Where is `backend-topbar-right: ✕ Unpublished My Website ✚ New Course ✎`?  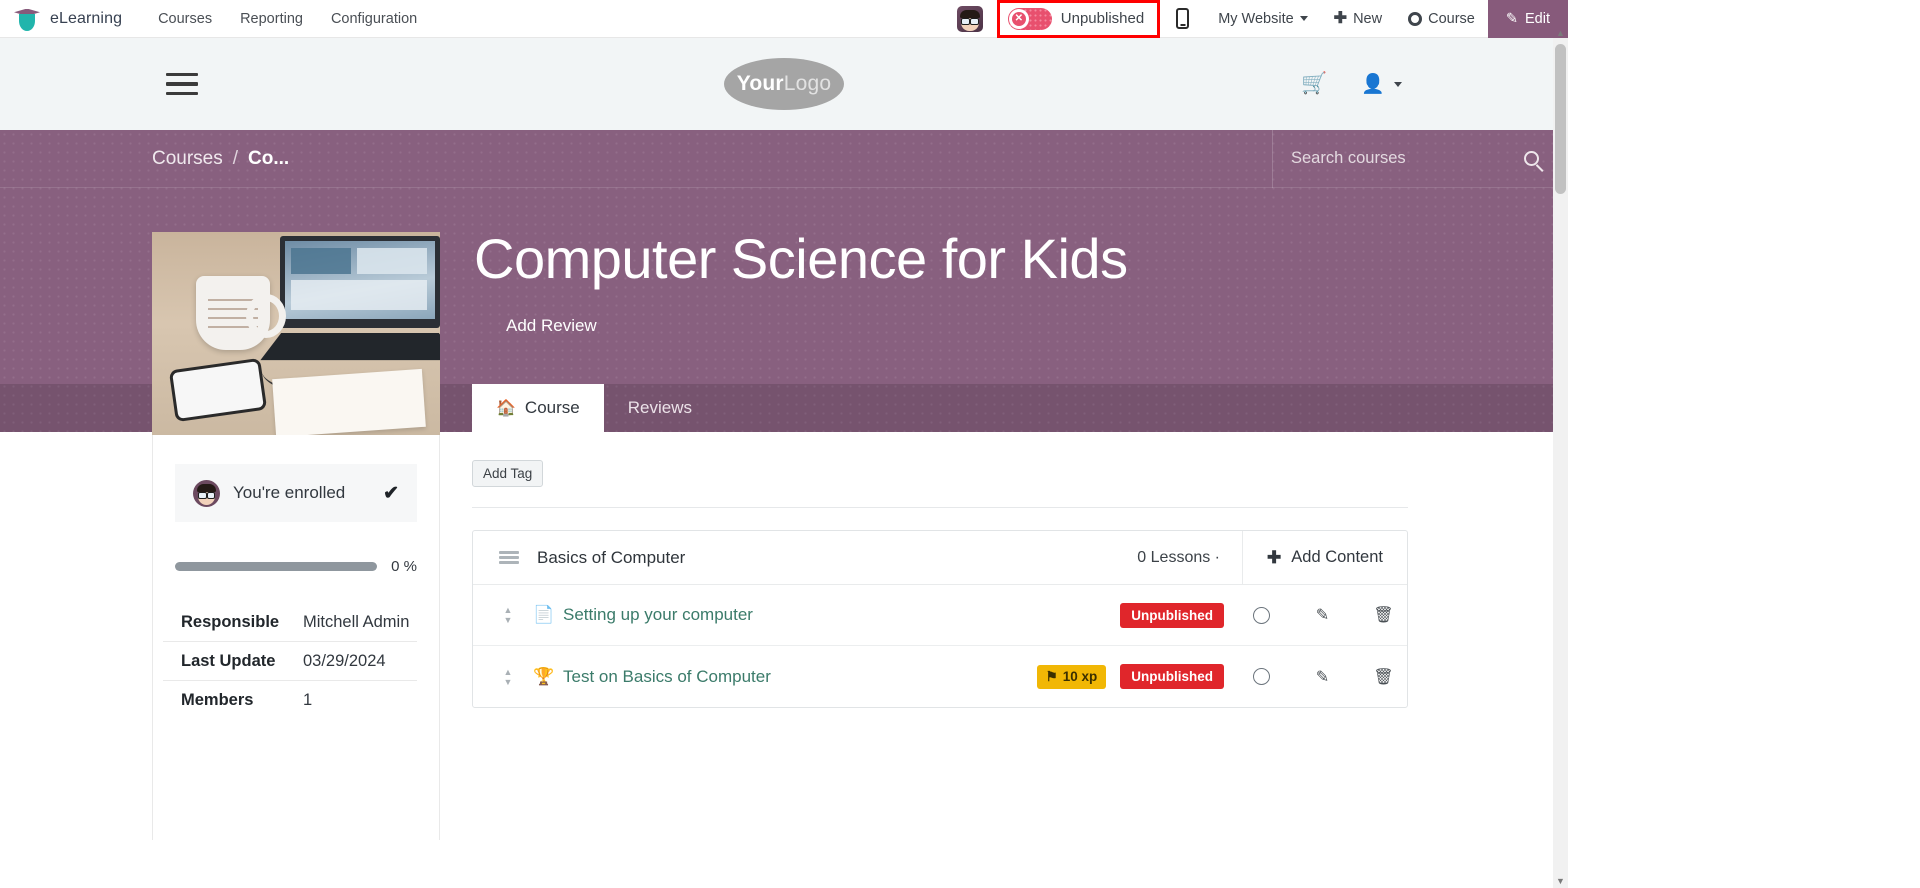 backend-topbar-right: ✕ Unpublished My Website ✚ New Course ✎ is located at coordinates (1262, 19).